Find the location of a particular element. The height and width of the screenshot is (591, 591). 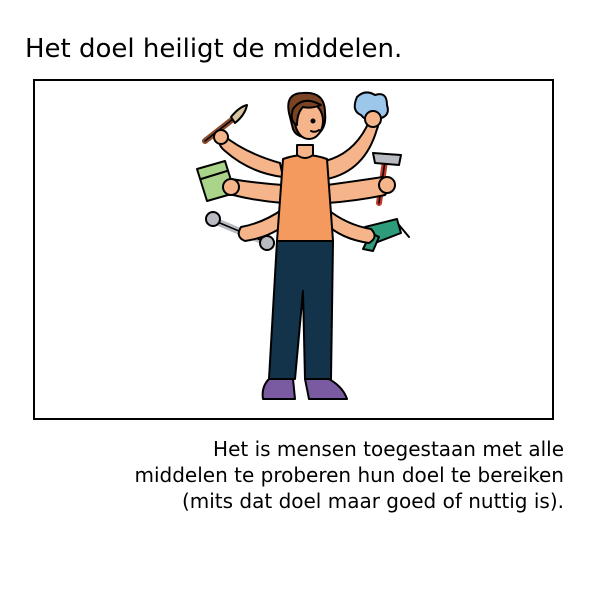

page-title: Het doel heiligt de middelen. is located at coordinates (214, 49).